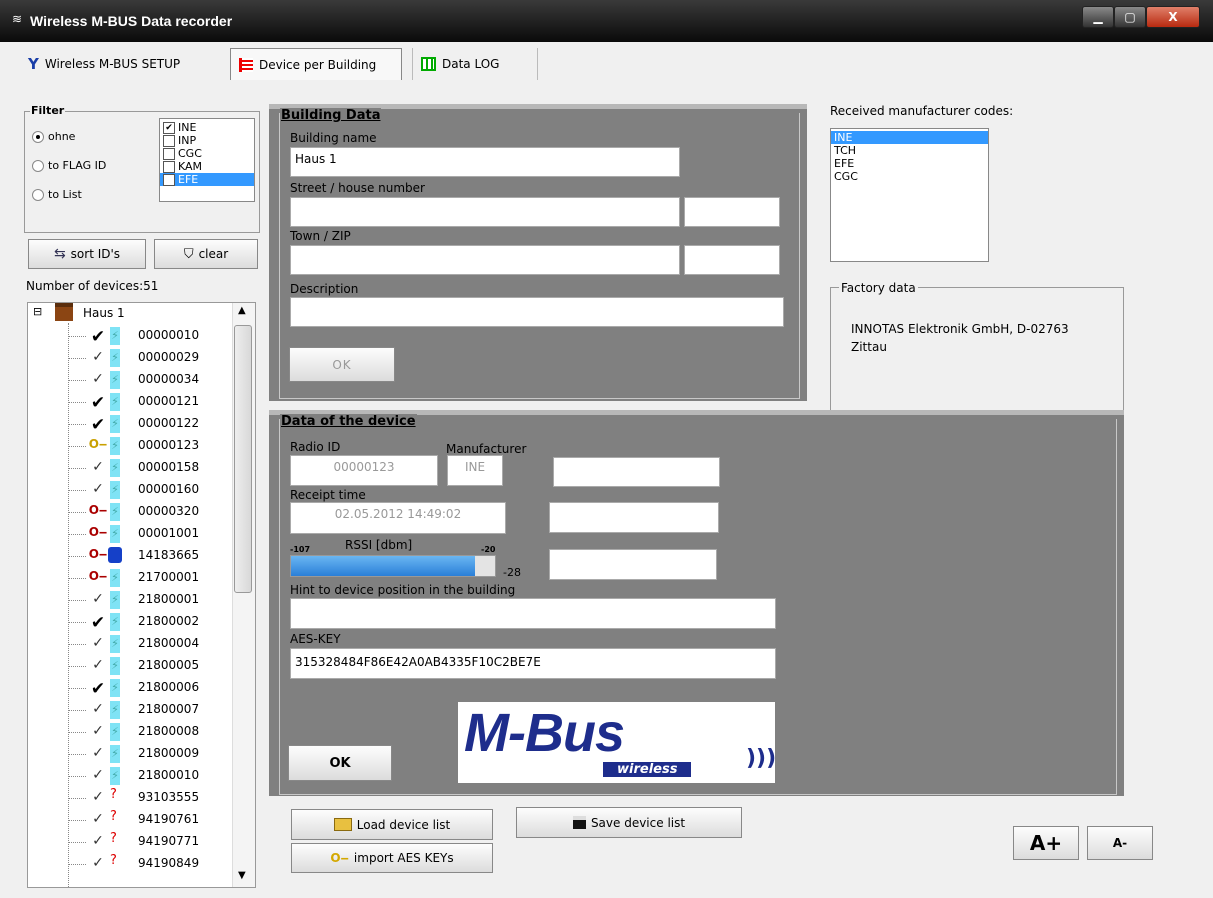  Describe the element at coordinates (169, 379) in the screenshot. I see `device-id: 00000034` at that location.